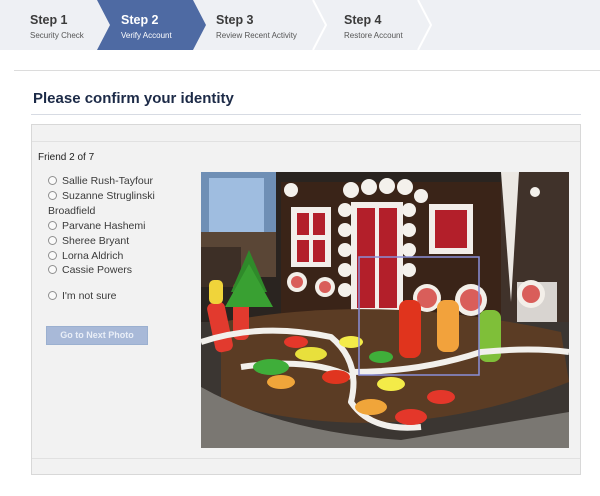  Describe the element at coordinates (104, 226) in the screenshot. I see `option-label: Parvane Hashemi` at that location.